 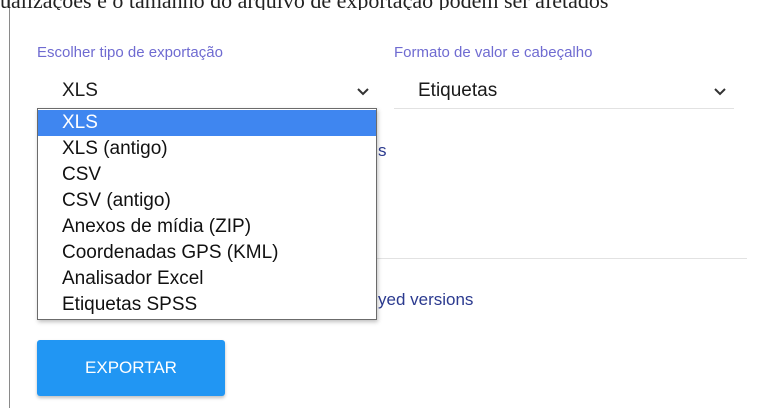 What do you see at coordinates (207, 149) in the screenshot?
I see `dropdown-option-xls-legacy: XLS (antigo)` at bounding box center [207, 149].